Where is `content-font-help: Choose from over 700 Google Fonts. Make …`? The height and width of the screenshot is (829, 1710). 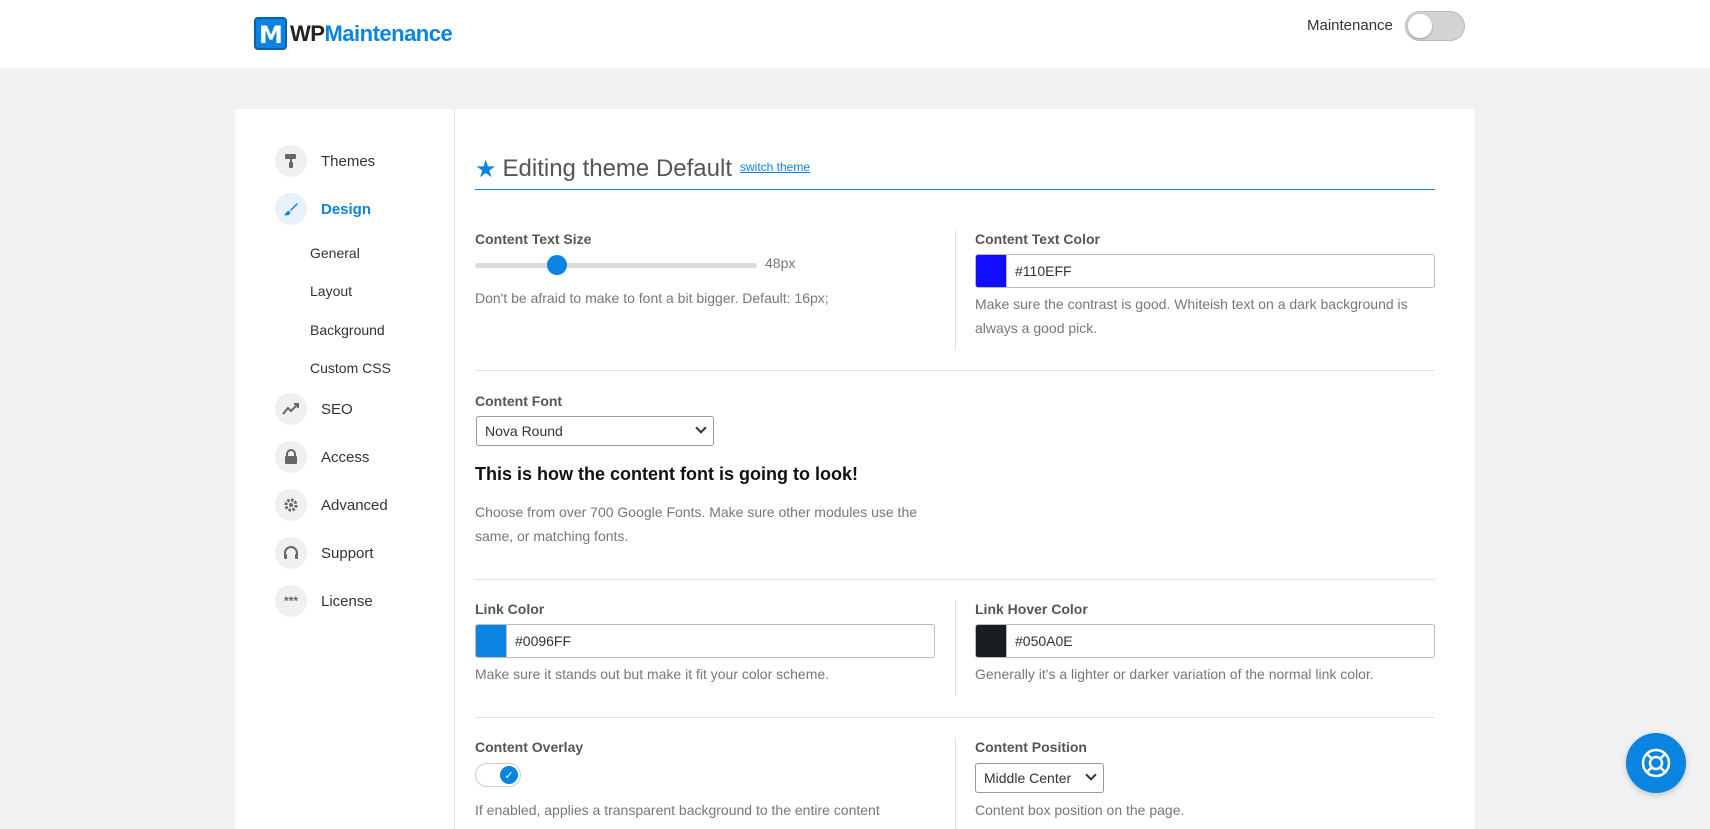
content-font-help: Choose from over 700 Google Fonts. Make … is located at coordinates (696, 524).